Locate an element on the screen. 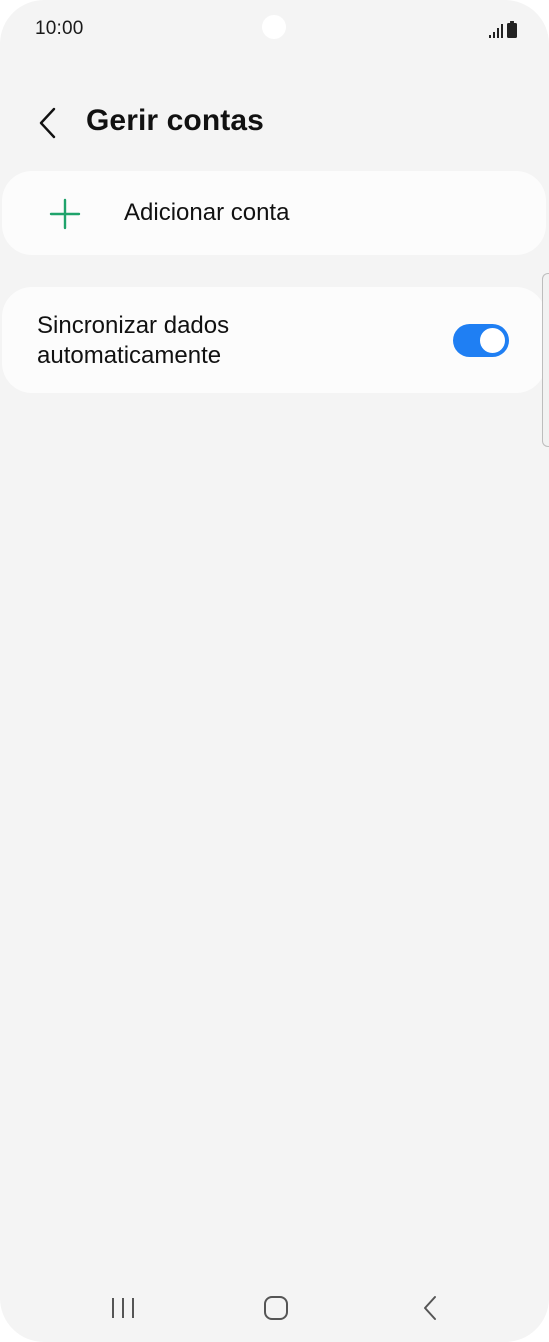  status-time: 10:00 is located at coordinates (59, 28).